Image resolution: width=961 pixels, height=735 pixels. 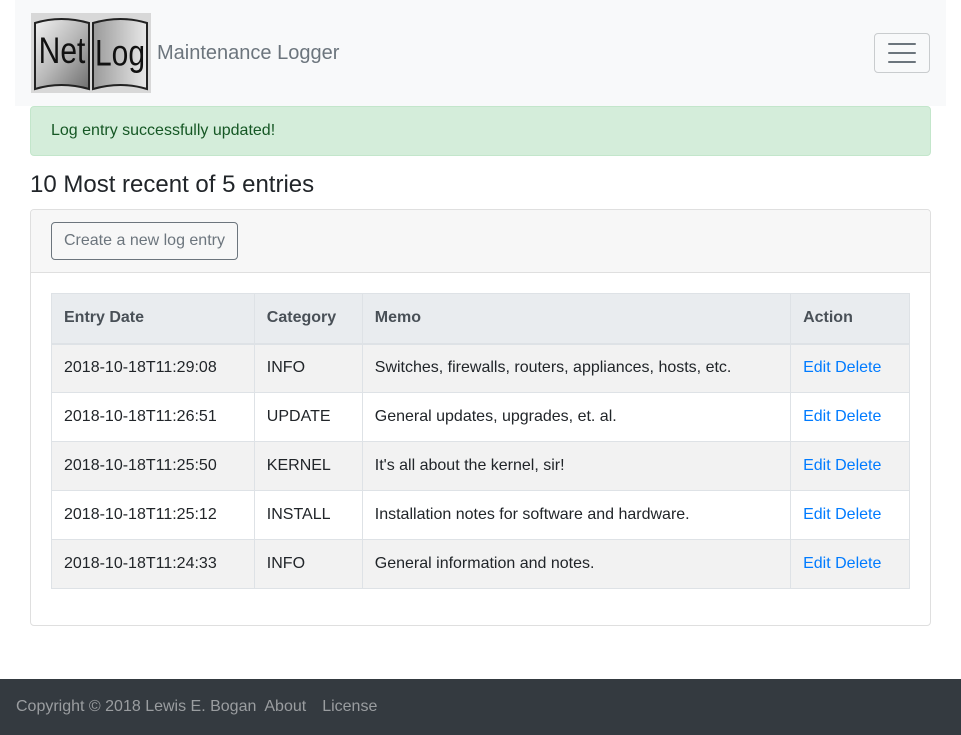 What do you see at coordinates (153, 564) in the screenshot?
I see `entry-date: 2018-10-18T11:24:33` at bounding box center [153, 564].